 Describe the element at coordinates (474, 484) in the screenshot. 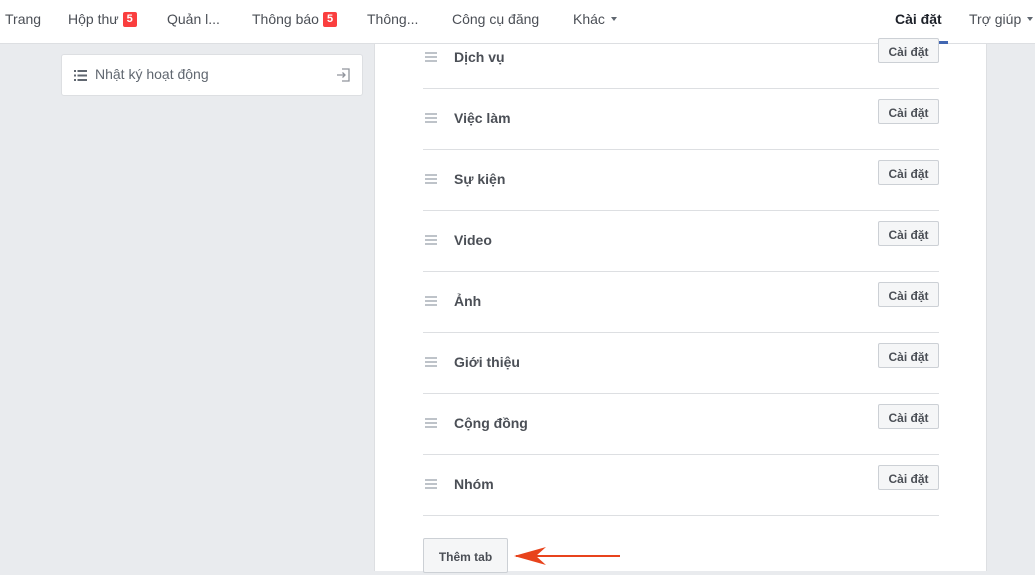

I see `tab-name: Nhóm` at that location.